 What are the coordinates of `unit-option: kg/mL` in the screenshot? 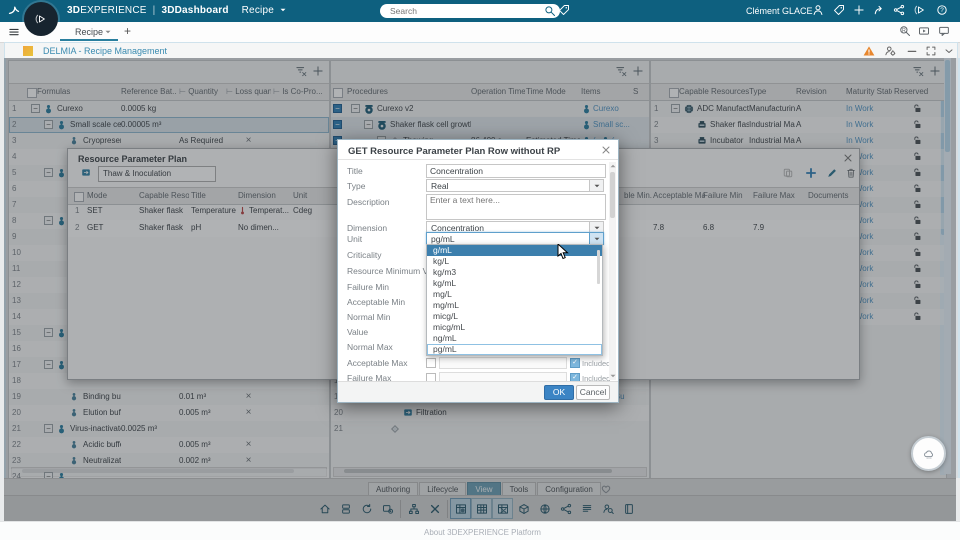 It's located at (514, 283).